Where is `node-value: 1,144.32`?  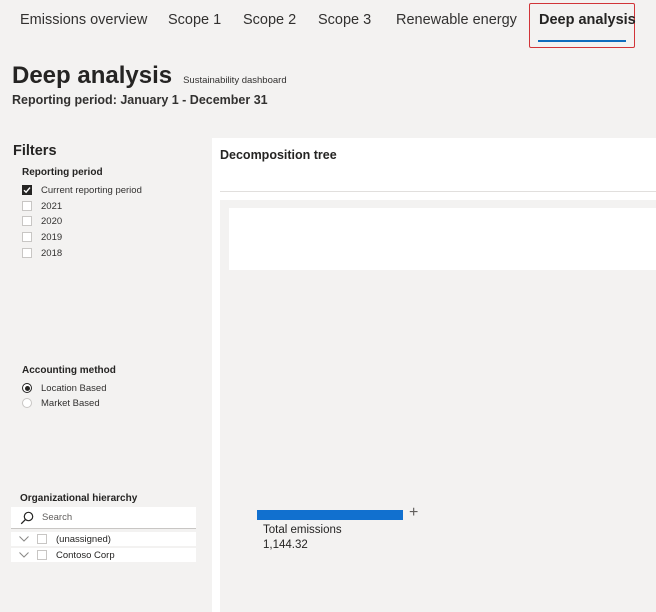
node-value: 1,144.32 is located at coordinates (285, 545).